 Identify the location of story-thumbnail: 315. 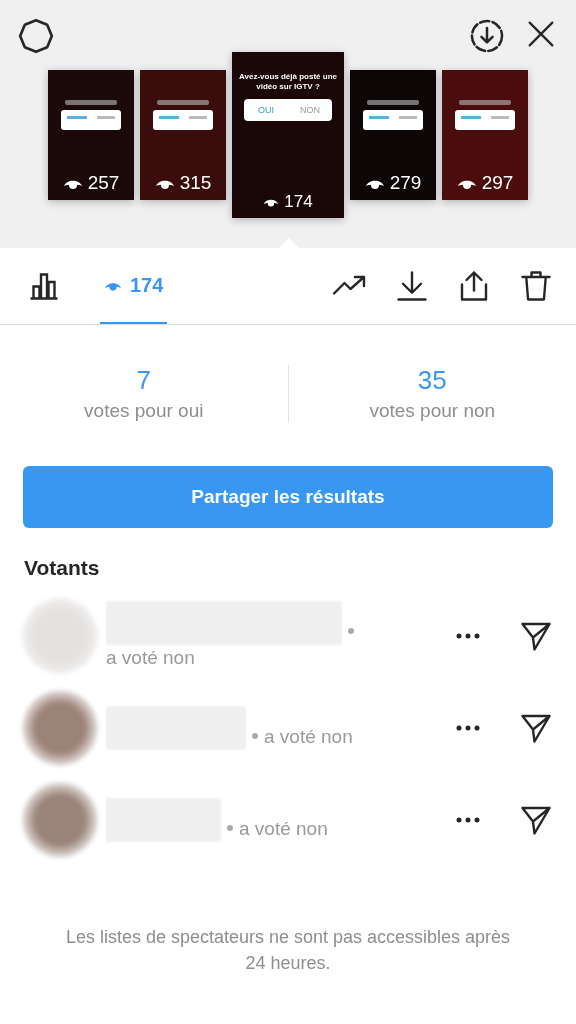
(183, 135).